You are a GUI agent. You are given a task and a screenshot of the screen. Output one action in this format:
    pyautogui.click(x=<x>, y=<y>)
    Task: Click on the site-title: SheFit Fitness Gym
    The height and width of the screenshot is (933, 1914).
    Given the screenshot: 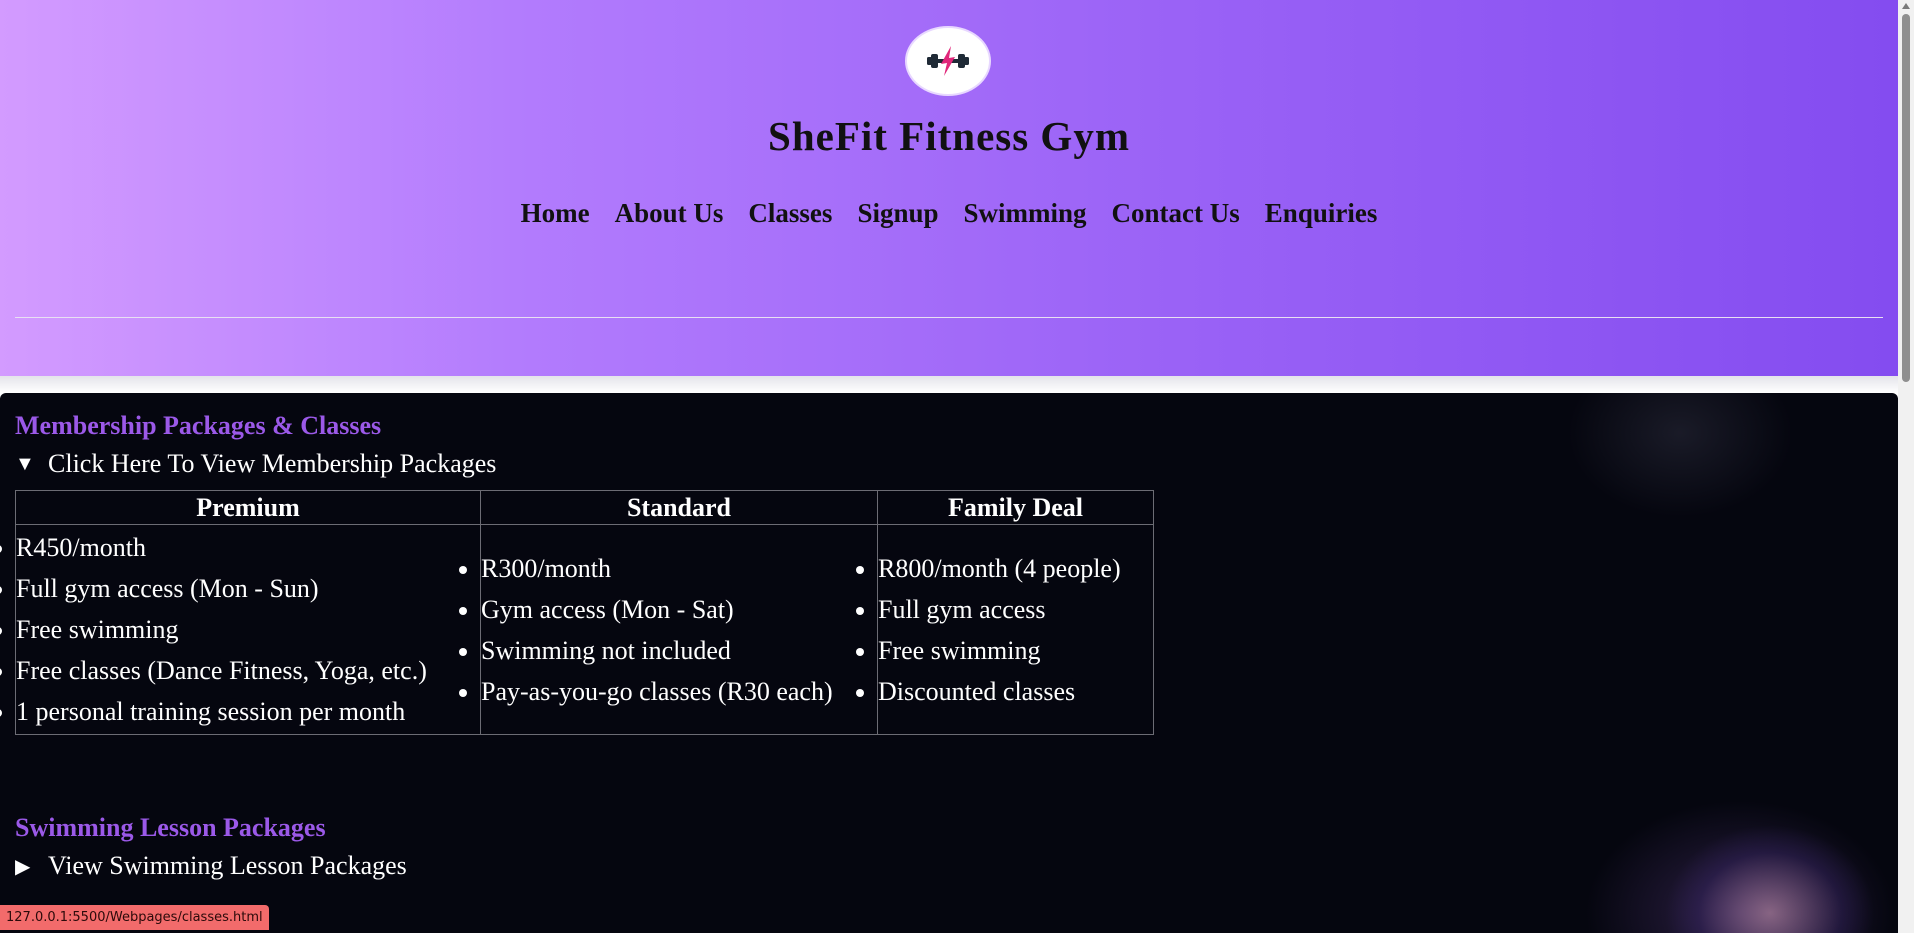 What is the action you would take?
    pyautogui.click(x=949, y=136)
    